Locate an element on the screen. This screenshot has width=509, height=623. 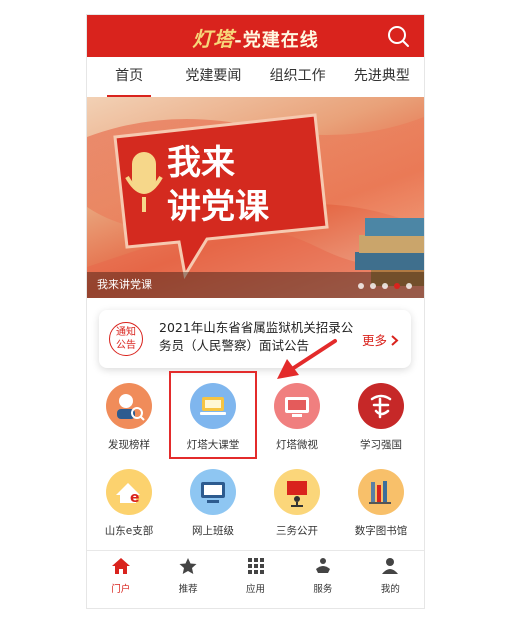
grid-item-micro-video: 灯塔微视 is located at coordinates (297, 417).